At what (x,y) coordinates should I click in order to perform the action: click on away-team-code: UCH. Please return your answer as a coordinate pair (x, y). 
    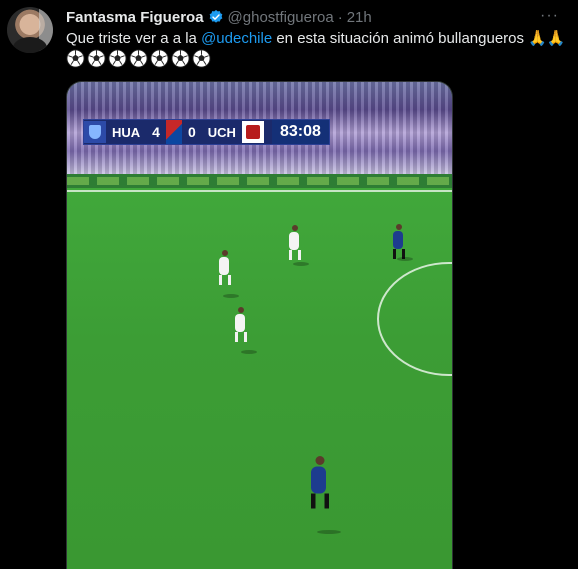
    Looking at the image, I should click on (221, 132).